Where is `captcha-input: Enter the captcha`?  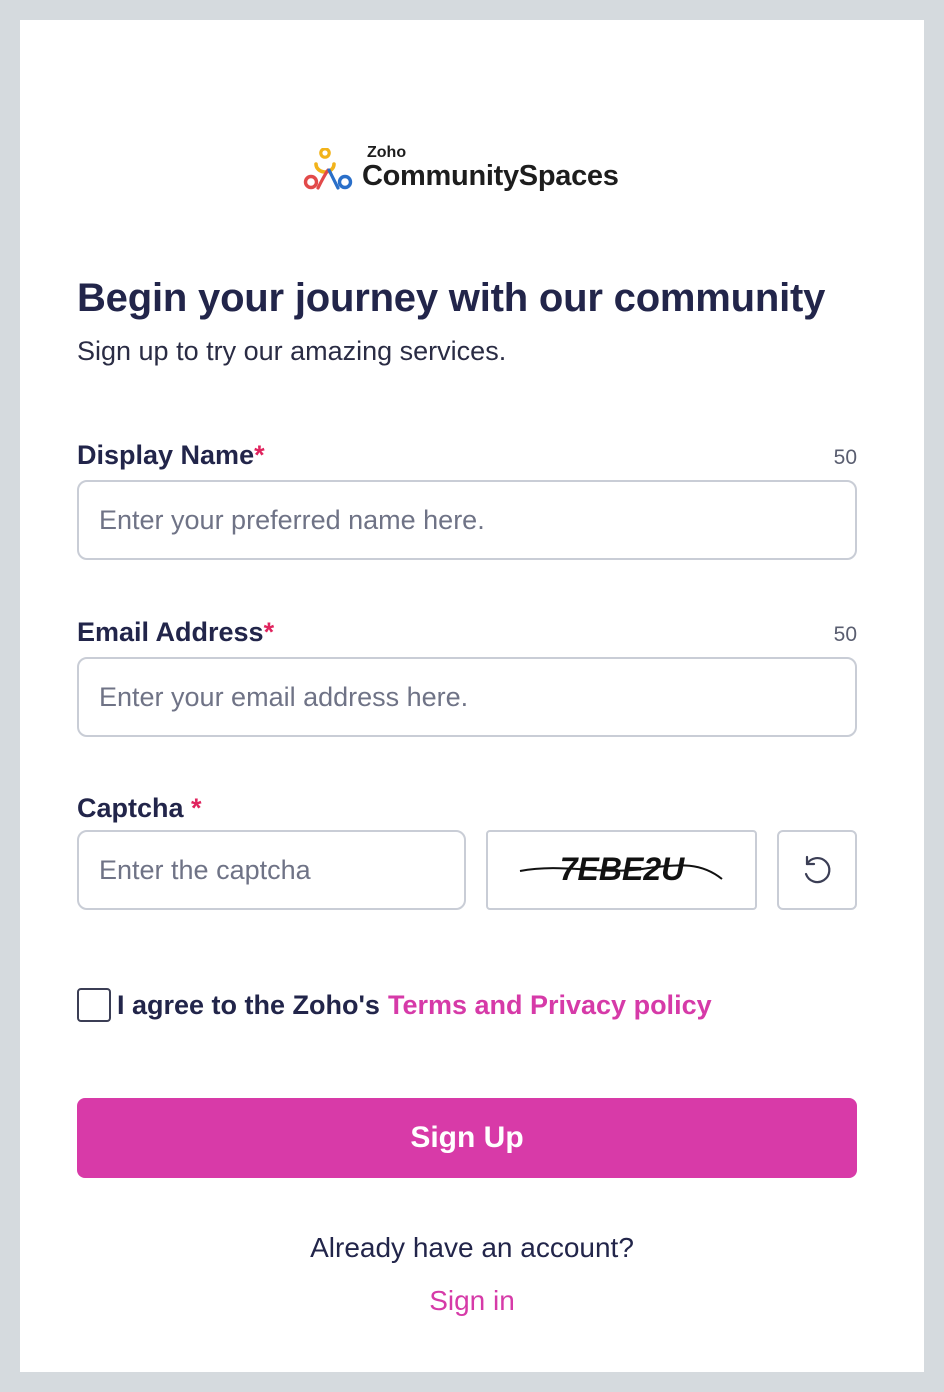
captcha-input: Enter the captcha is located at coordinates (271, 870).